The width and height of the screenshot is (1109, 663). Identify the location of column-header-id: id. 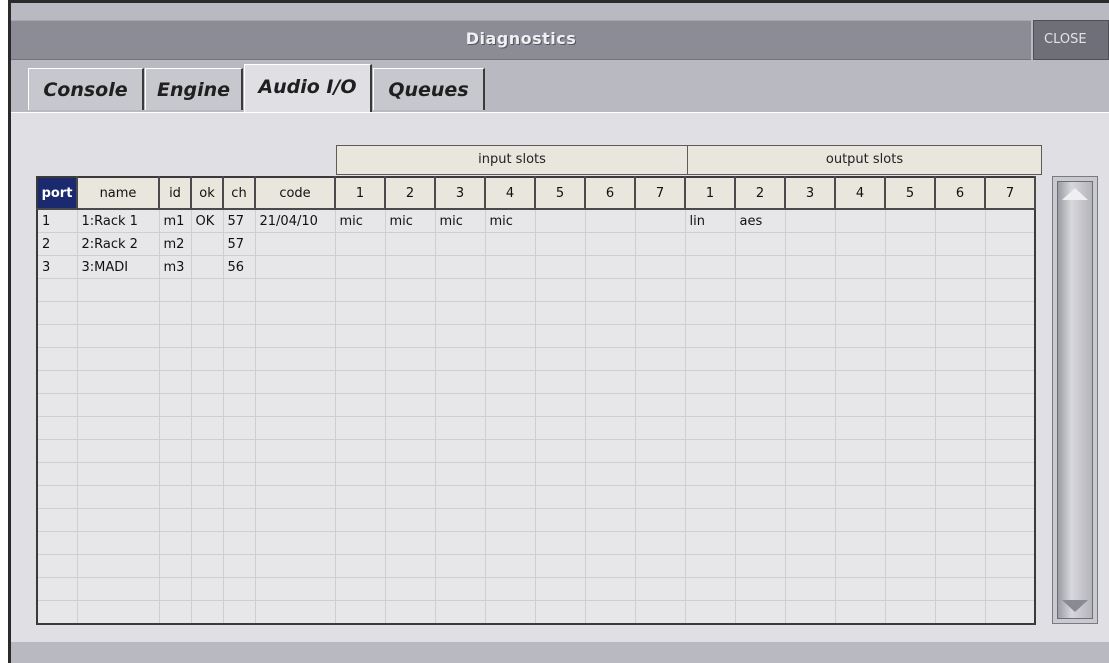
(175, 193).